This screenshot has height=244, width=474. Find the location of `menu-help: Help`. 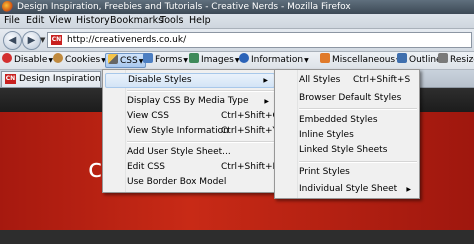

menu-help: Help is located at coordinates (200, 21).